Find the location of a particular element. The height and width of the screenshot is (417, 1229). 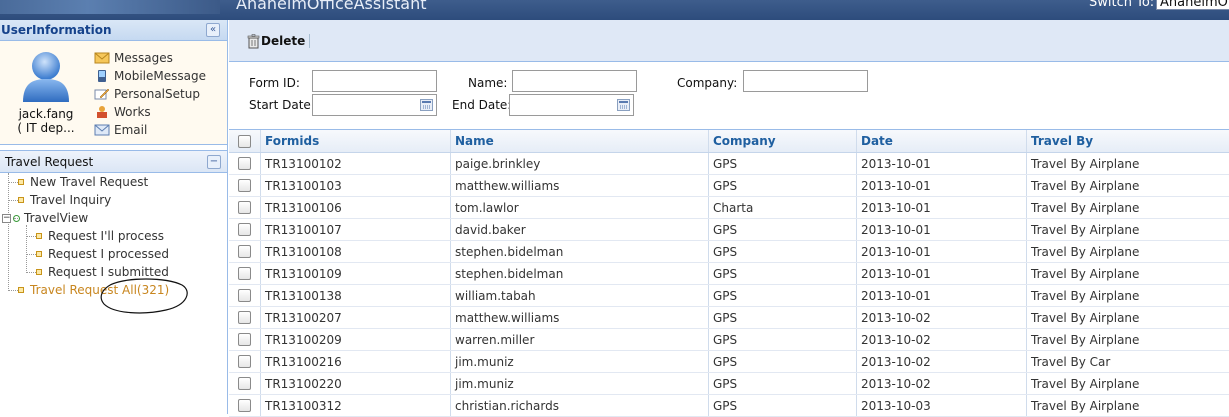

end-date-label: End Date: is located at coordinates (482, 105).